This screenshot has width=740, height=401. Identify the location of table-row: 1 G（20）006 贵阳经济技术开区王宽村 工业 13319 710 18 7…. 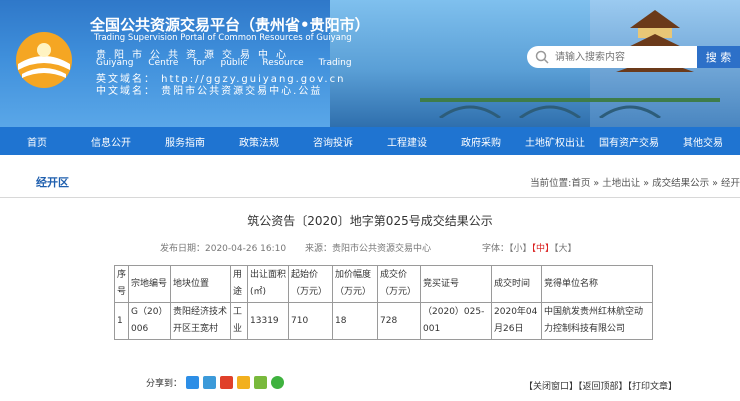
(383, 321).